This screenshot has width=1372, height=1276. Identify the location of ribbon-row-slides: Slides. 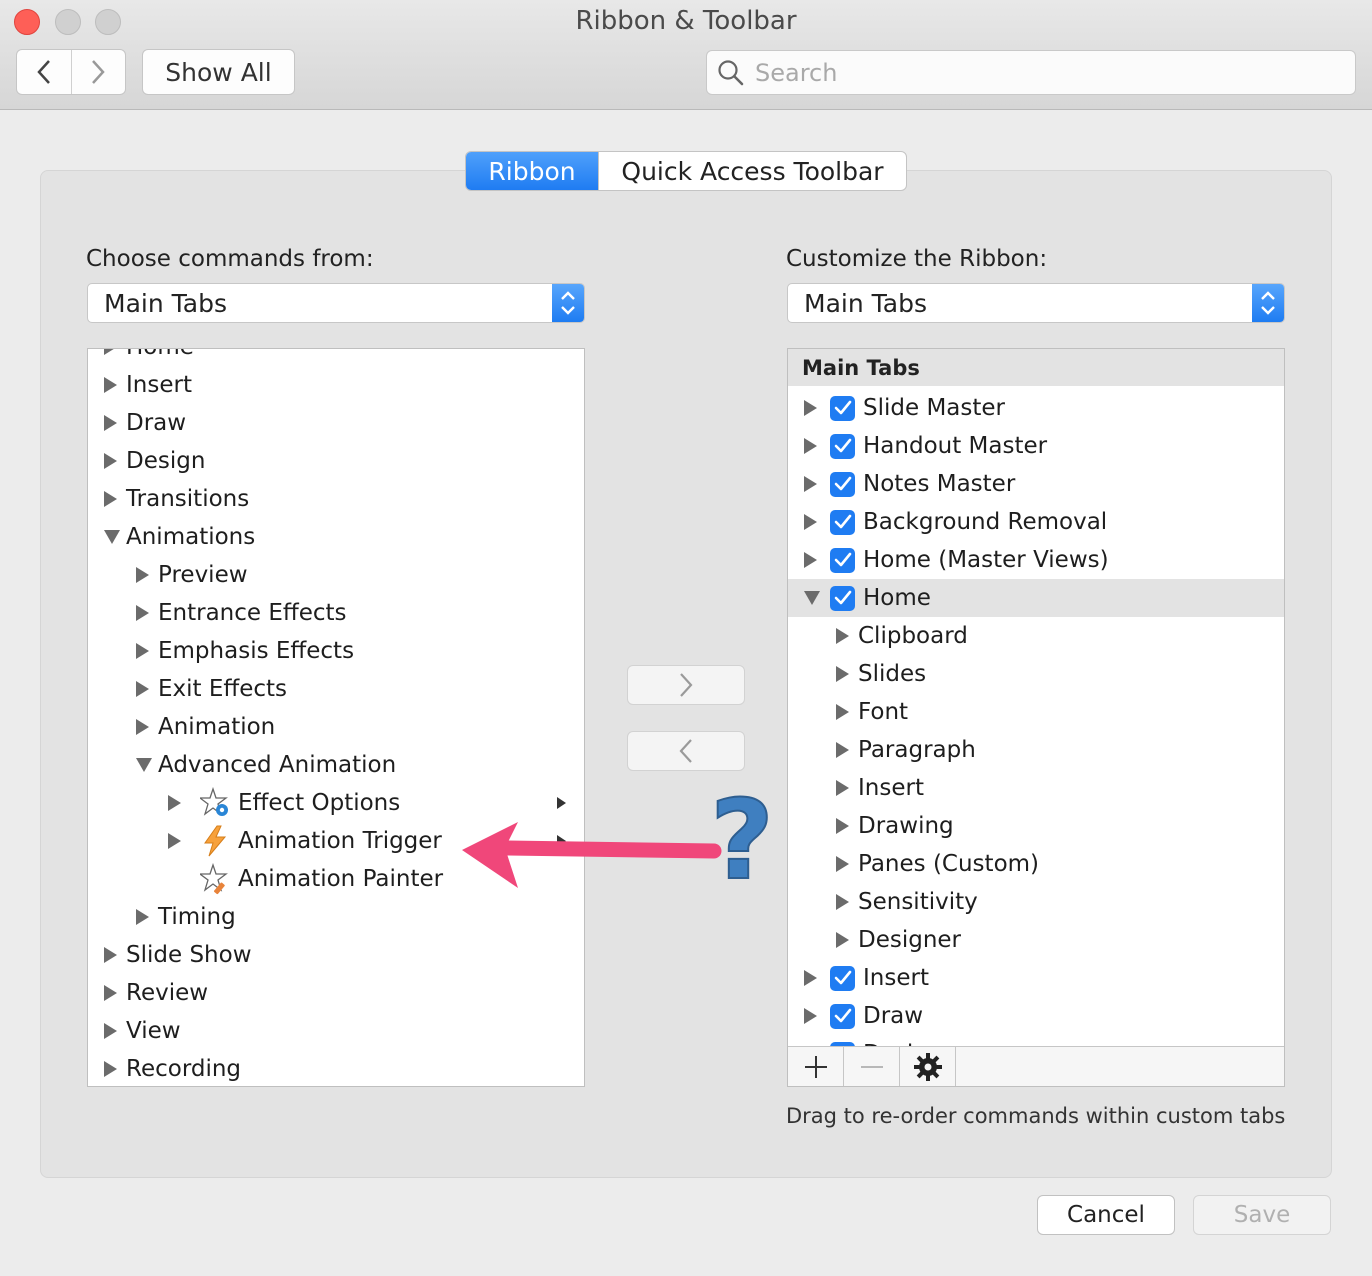
(1036, 674).